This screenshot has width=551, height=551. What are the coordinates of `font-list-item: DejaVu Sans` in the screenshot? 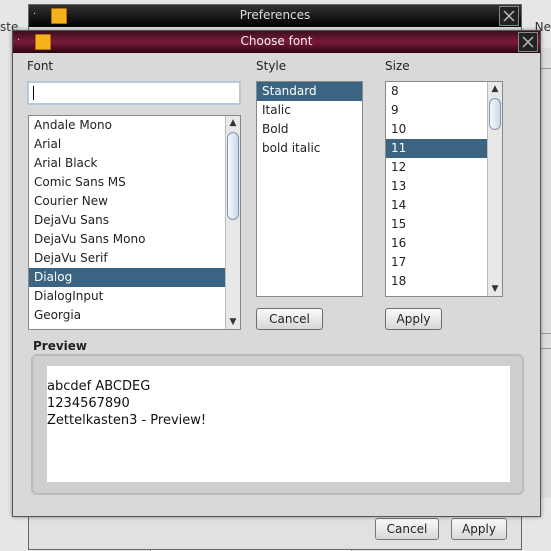 It's located at (134, 220).